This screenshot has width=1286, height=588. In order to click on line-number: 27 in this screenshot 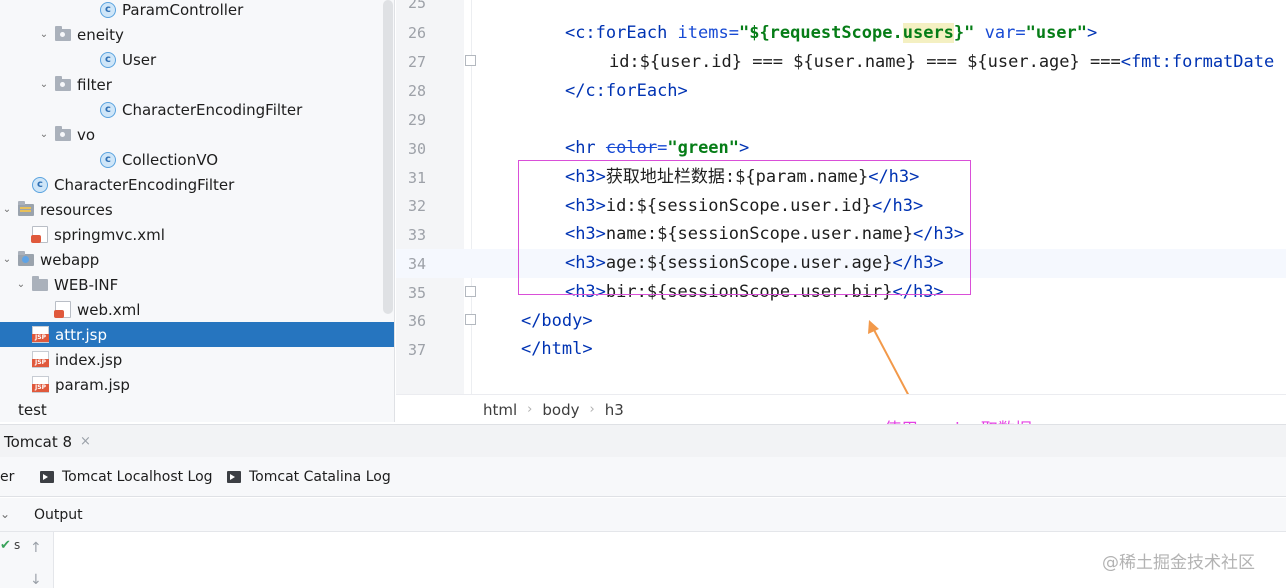, I will do `click(416, 62)`.